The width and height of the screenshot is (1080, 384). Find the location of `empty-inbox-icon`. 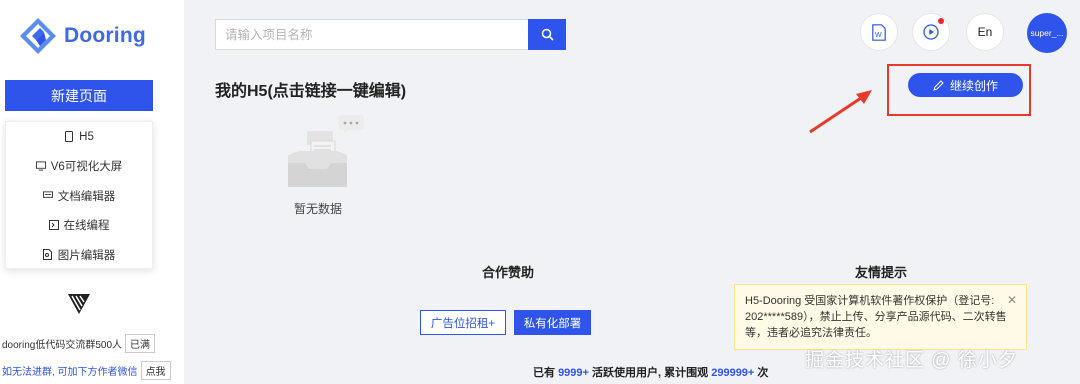

empty-inbox-icon is located at coordinates (326, 151).